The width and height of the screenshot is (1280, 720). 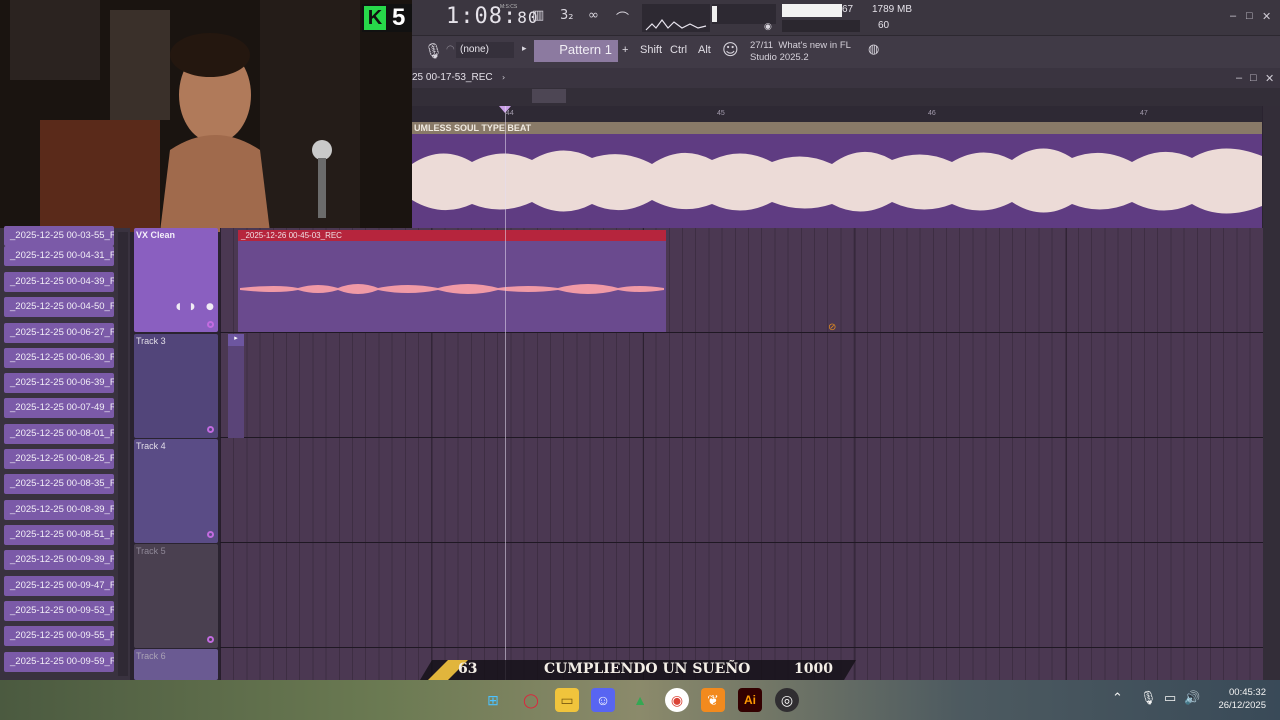 What do you see at coordinates (492, 16) in the screenshot?
I see `song-time-display: 1:08:80` at bounding box center [492, 16].